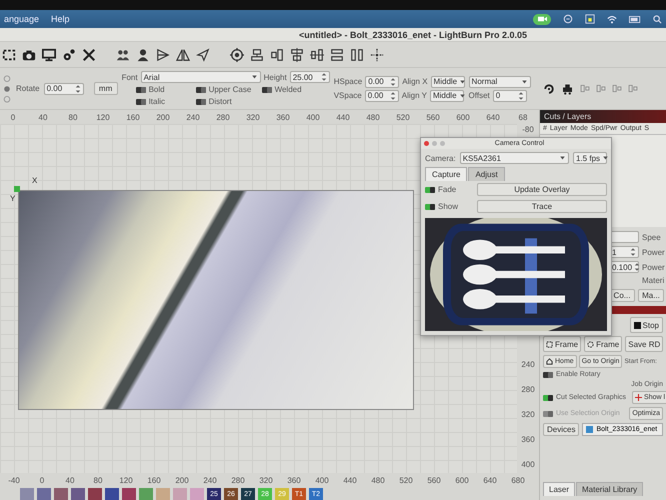  Describe the element at coordinates (275, 77) in the screenshot. I see `field-label: Height` at that location.